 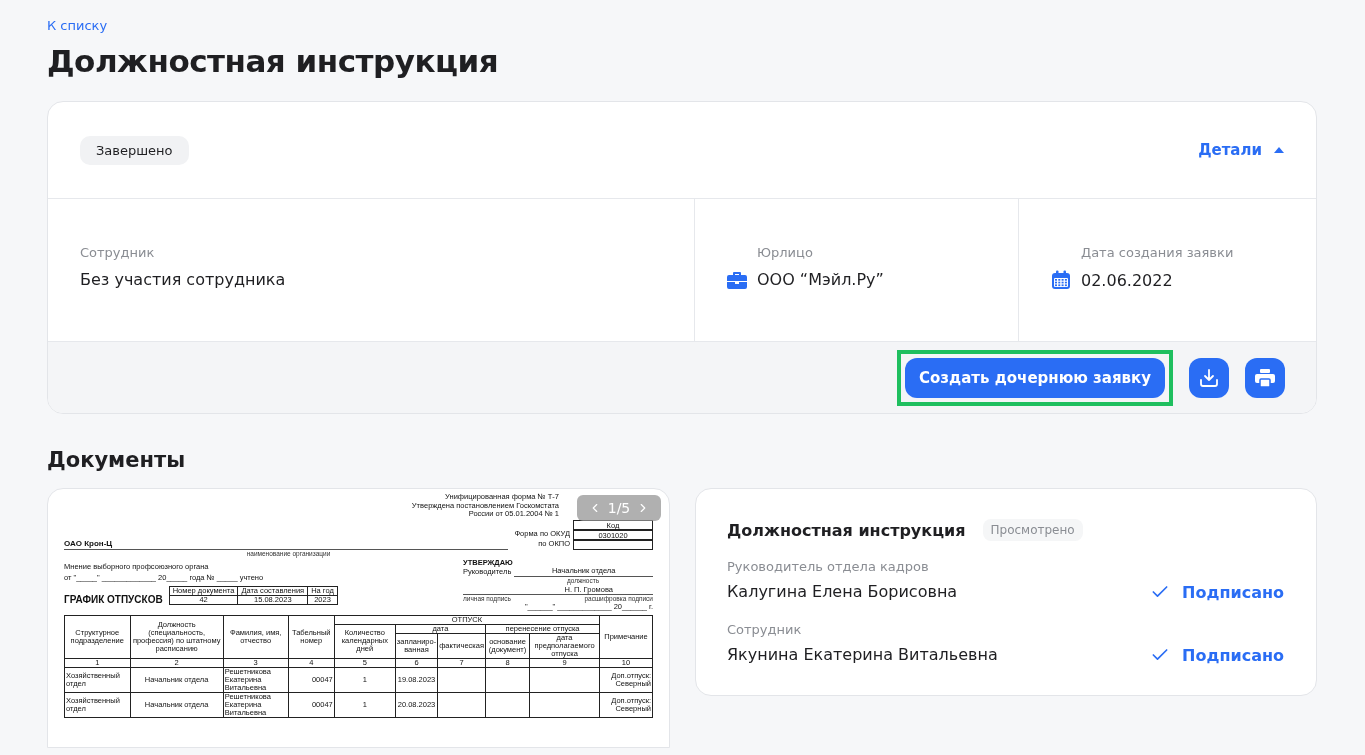 I want to click on section-title: Документы, so click(x=117, y=460).